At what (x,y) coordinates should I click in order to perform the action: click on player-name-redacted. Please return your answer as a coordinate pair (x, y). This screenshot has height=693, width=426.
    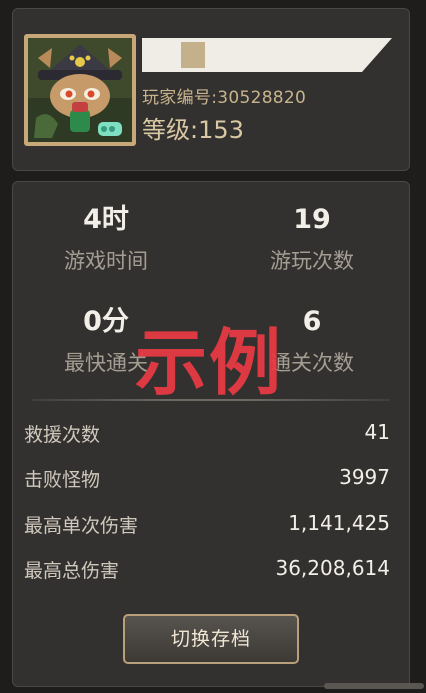
    Looking at the image, I should click on (193, 55).